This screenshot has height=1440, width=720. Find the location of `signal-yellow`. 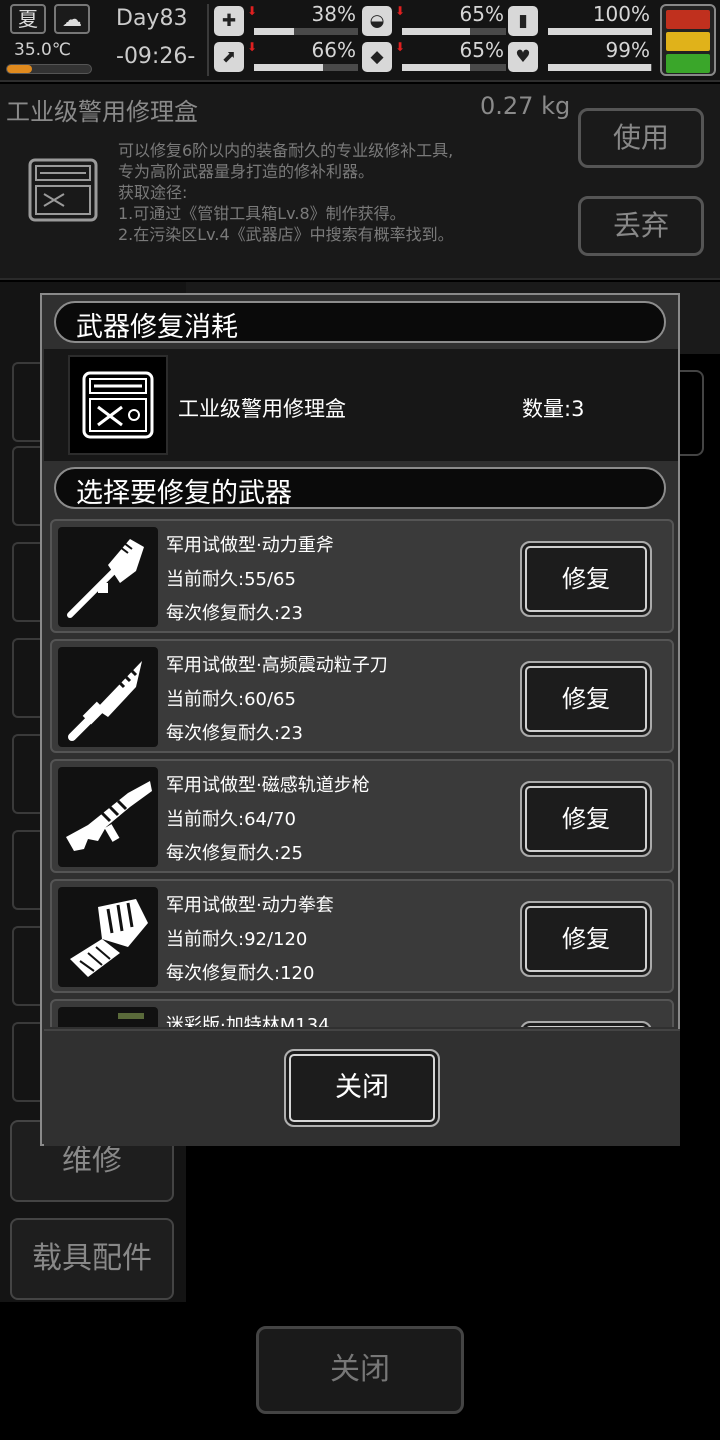

signal-yellow is located at coordinates (688, 41).